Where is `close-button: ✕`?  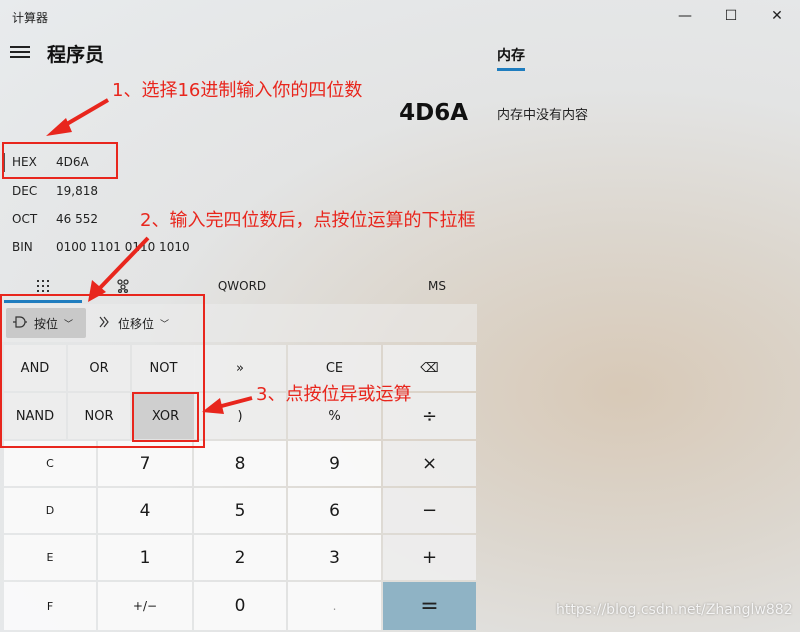 close-button: ✕ is located at coordinates (777, 16).